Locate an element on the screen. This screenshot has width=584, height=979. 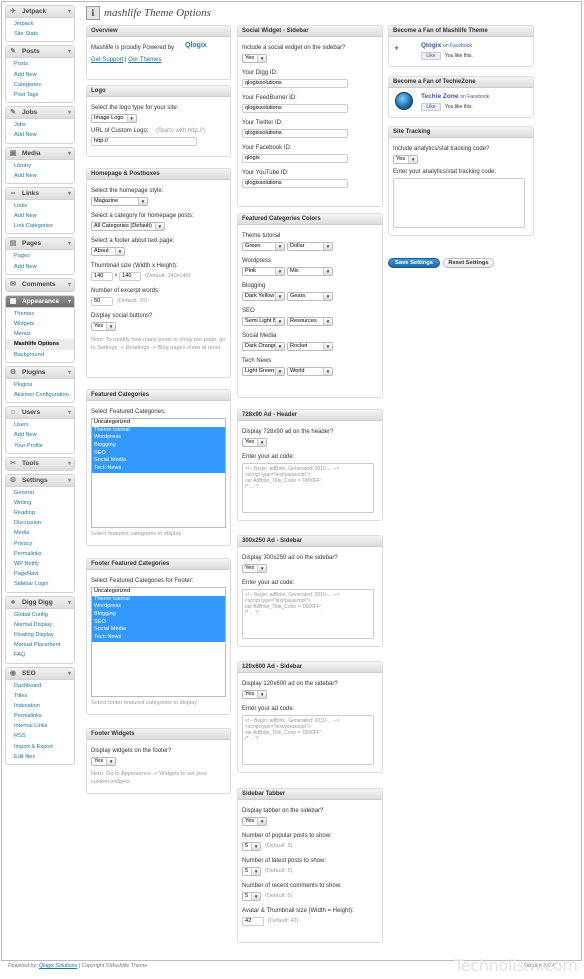
color-select: Dark Orange ▼ is located at coordinates (263, 346).